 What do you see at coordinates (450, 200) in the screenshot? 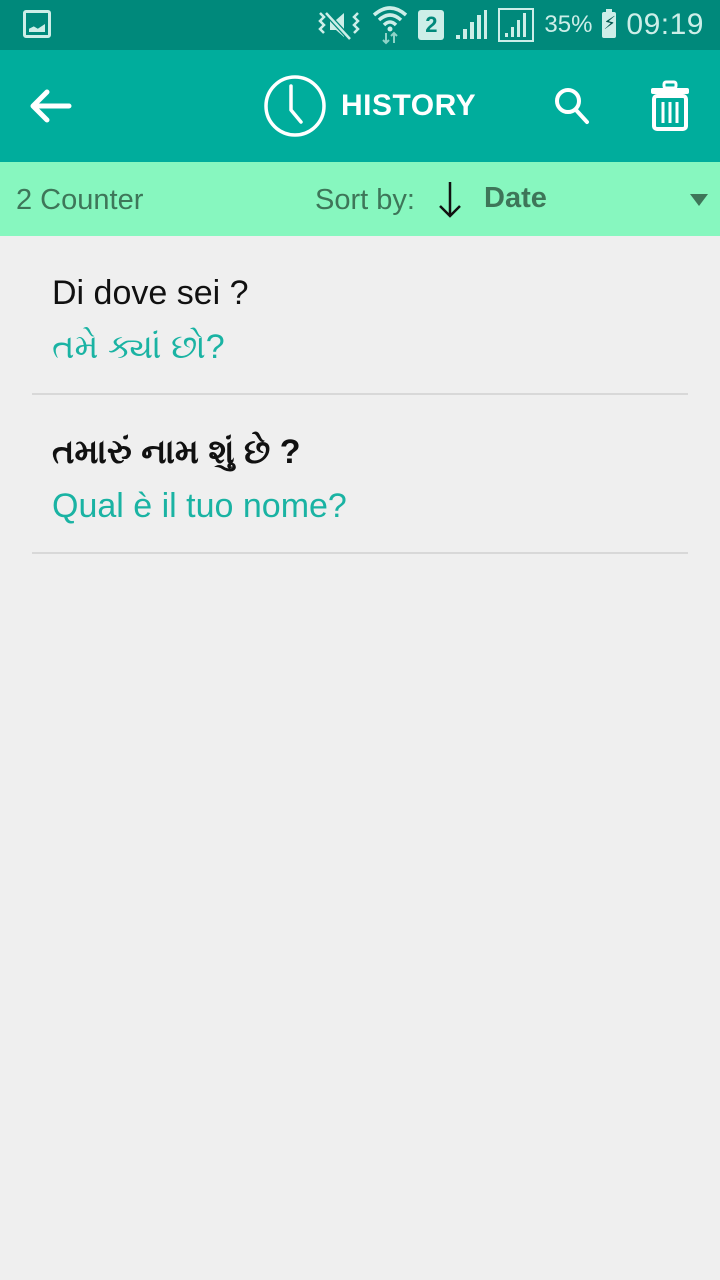
I see `arrow-down-icon` at bounding box center [450, 200].